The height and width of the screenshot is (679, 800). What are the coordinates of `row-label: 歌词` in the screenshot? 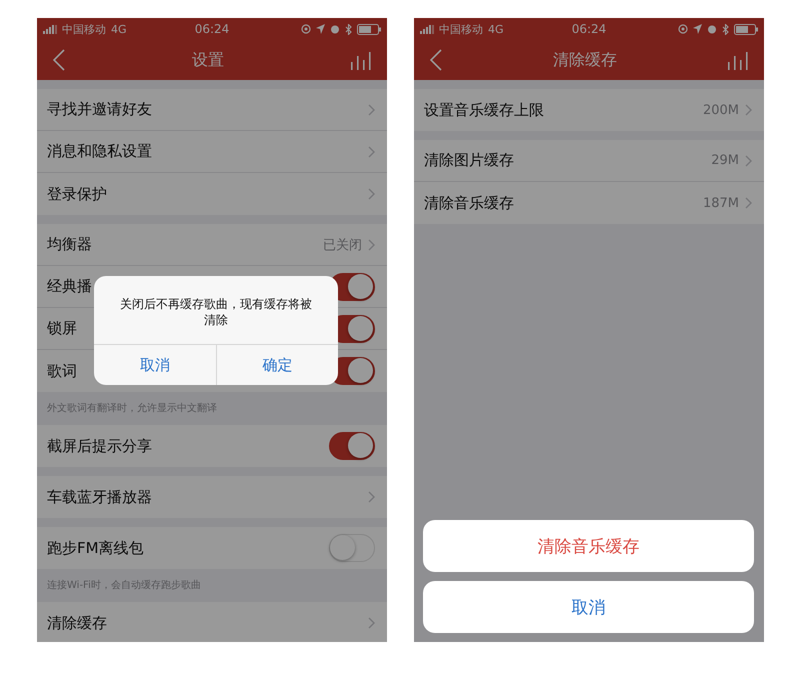 It's located at (62, 371).